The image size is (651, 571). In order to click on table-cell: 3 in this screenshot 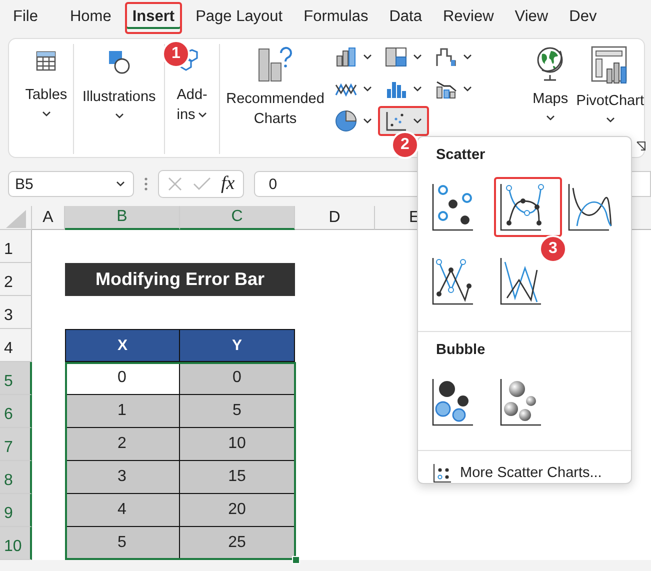, I will do `click(122, 477)`.